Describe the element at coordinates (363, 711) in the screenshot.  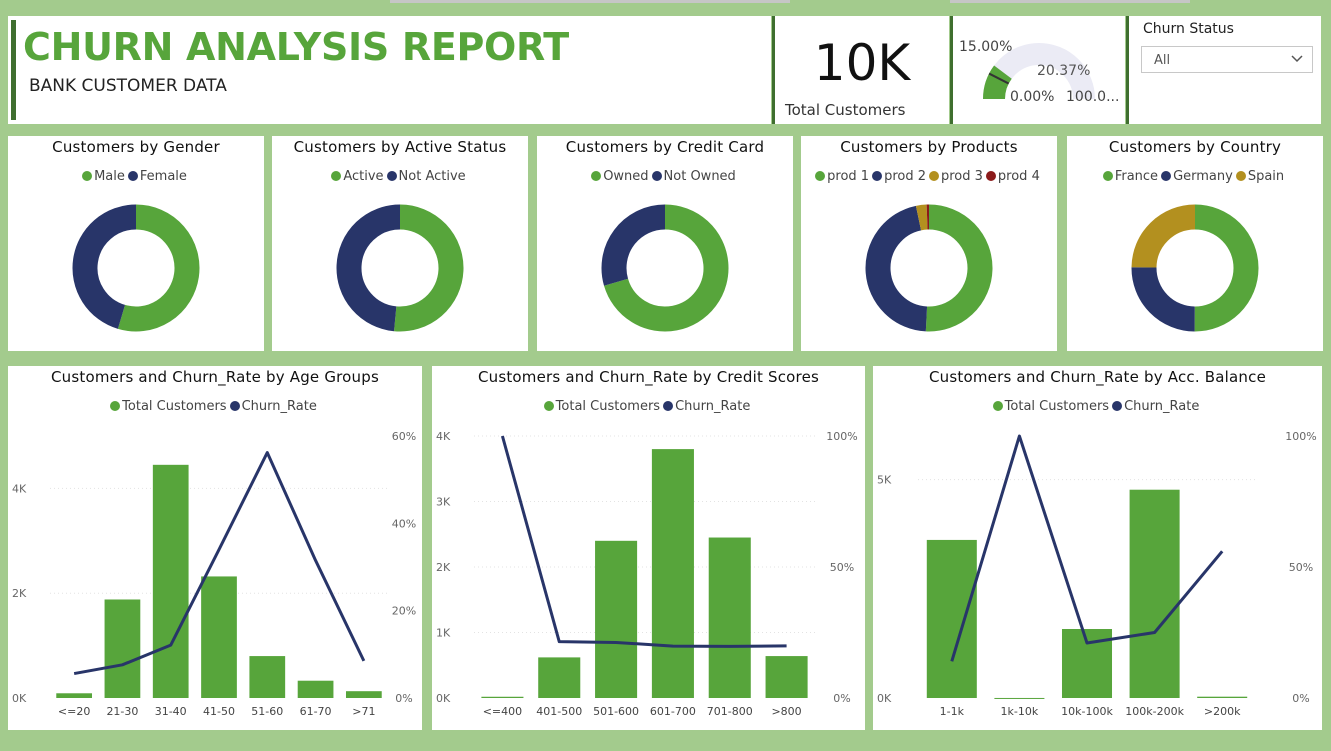
I see `x-tick-label: >71` at that location.